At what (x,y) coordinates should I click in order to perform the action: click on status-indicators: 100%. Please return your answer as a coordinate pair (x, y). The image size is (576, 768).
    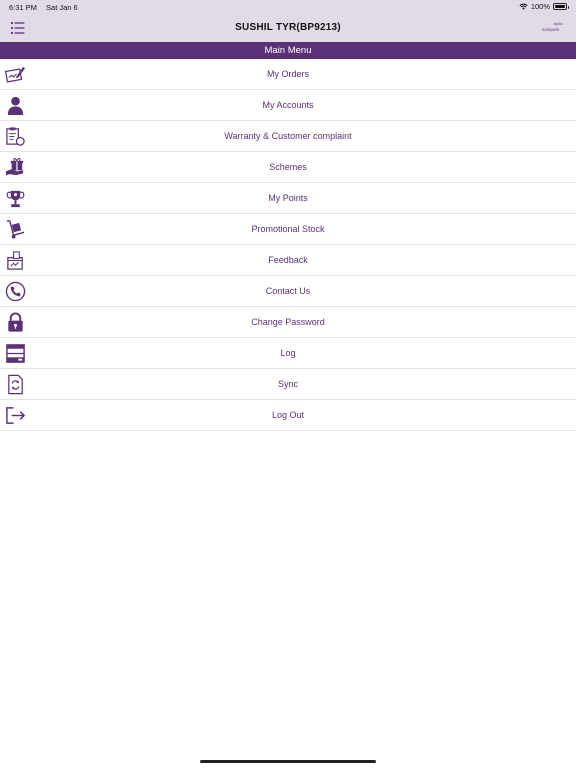
    Looking at the image, I should click on (544, 6).